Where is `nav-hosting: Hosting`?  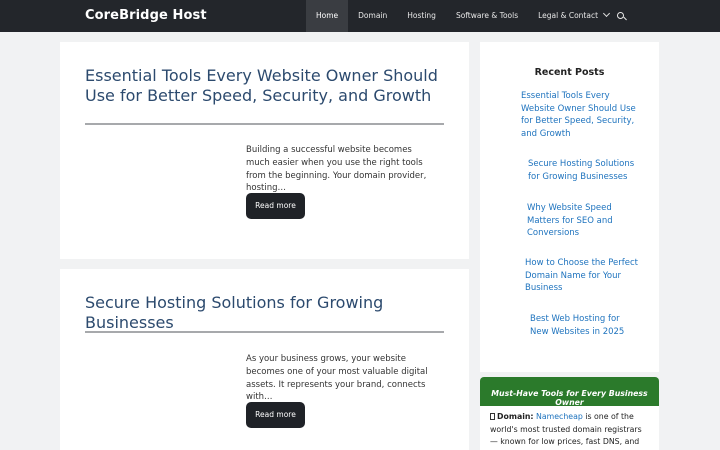 nav-hosting: Hosting is located at coordinates (421, 16).